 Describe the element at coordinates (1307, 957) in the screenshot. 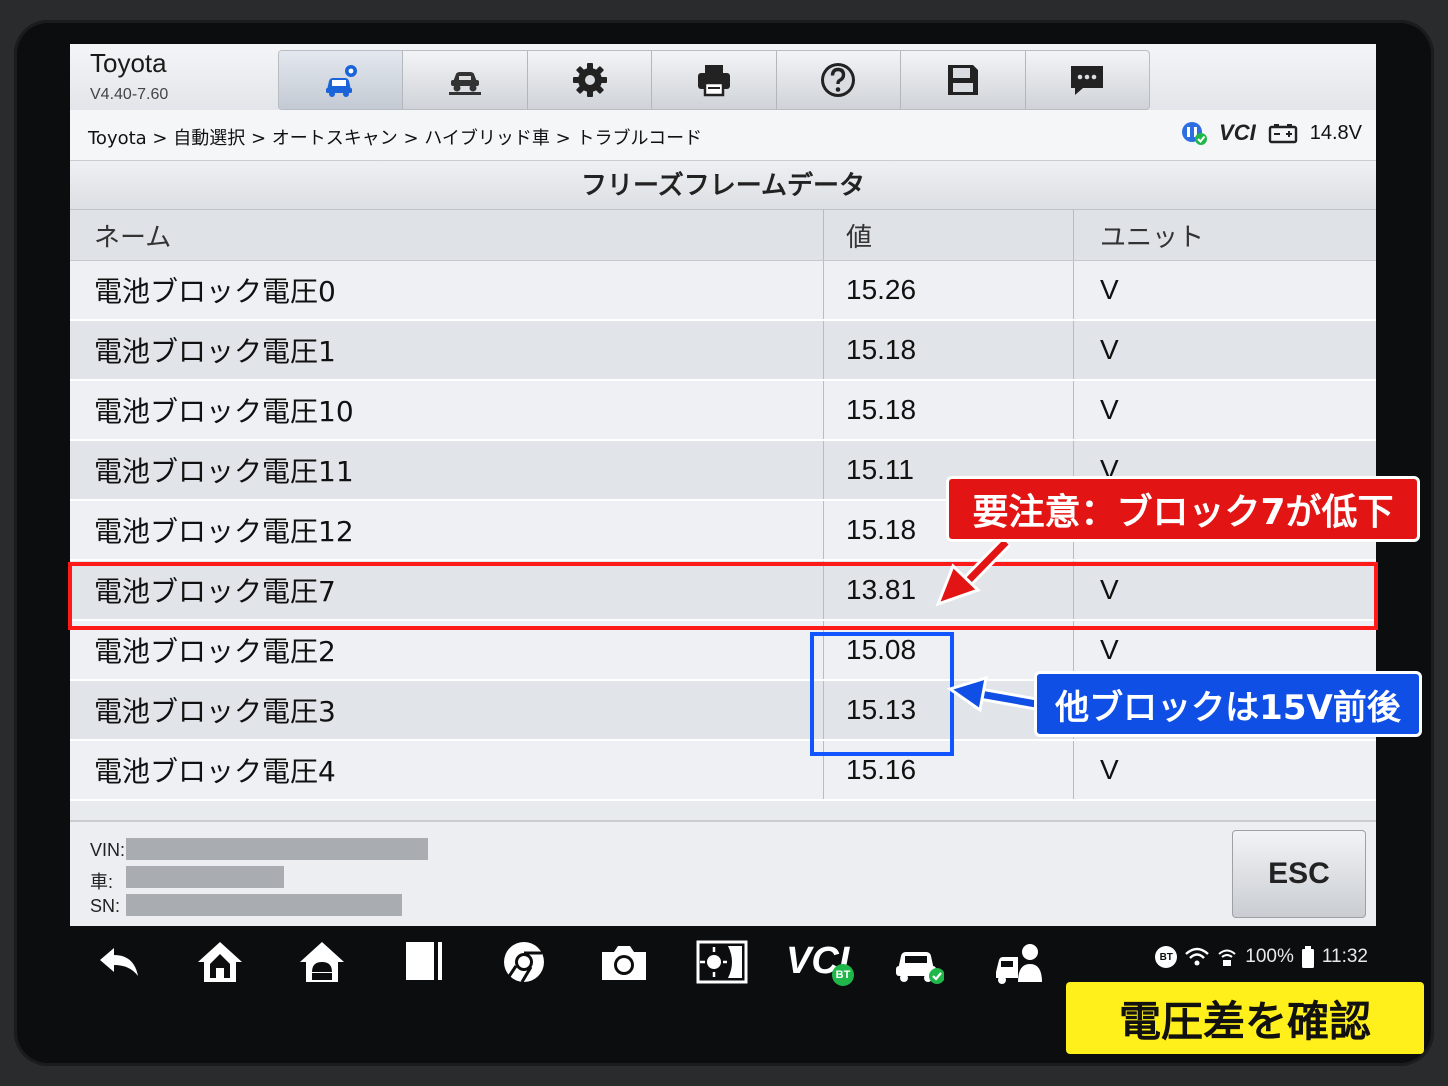

I see `battery-icon` at that location.